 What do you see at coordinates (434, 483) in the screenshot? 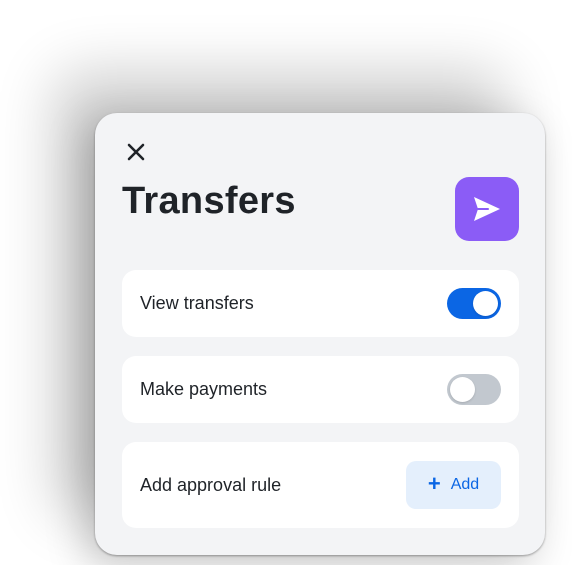
I see `plus-icon: +` at bounding box center [434, 483].